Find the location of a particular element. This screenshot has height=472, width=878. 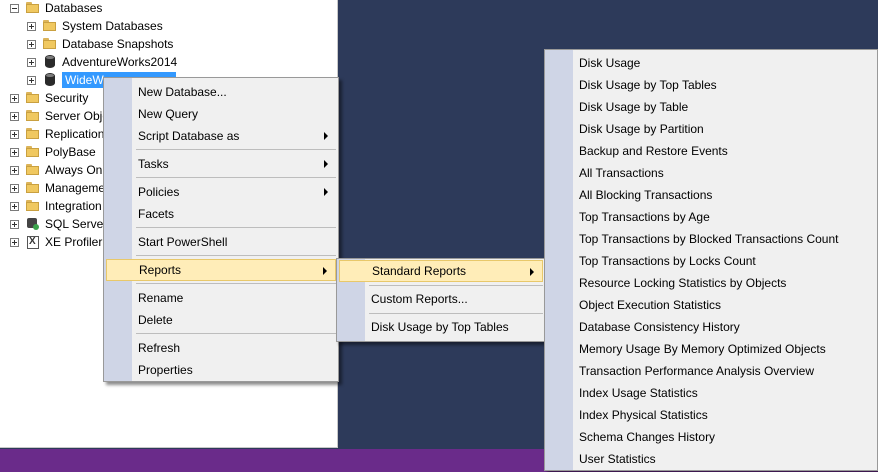

tree-node-adventureworks2014: AdventureWorks2014 is located at coordinates (102, 62).